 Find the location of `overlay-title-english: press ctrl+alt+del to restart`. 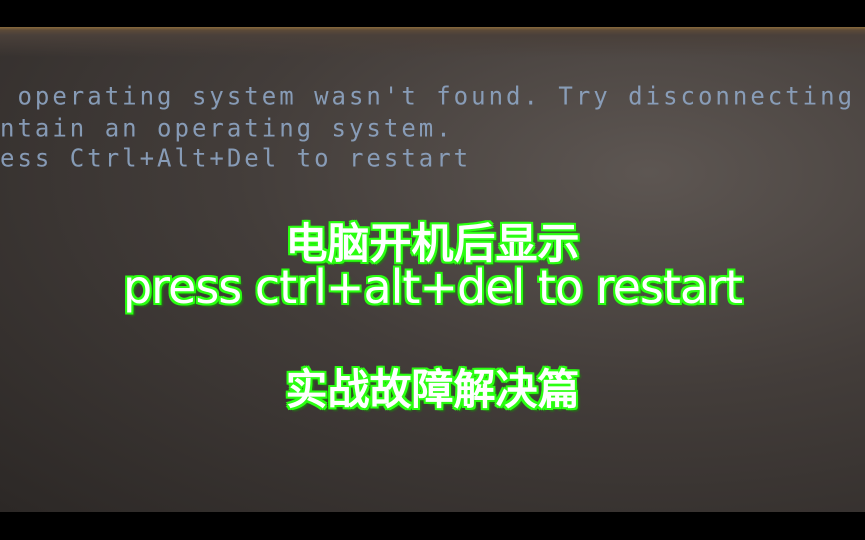

overlay-title-english: press ctrl+alt+del to restart is located at coordinates (432, 287).